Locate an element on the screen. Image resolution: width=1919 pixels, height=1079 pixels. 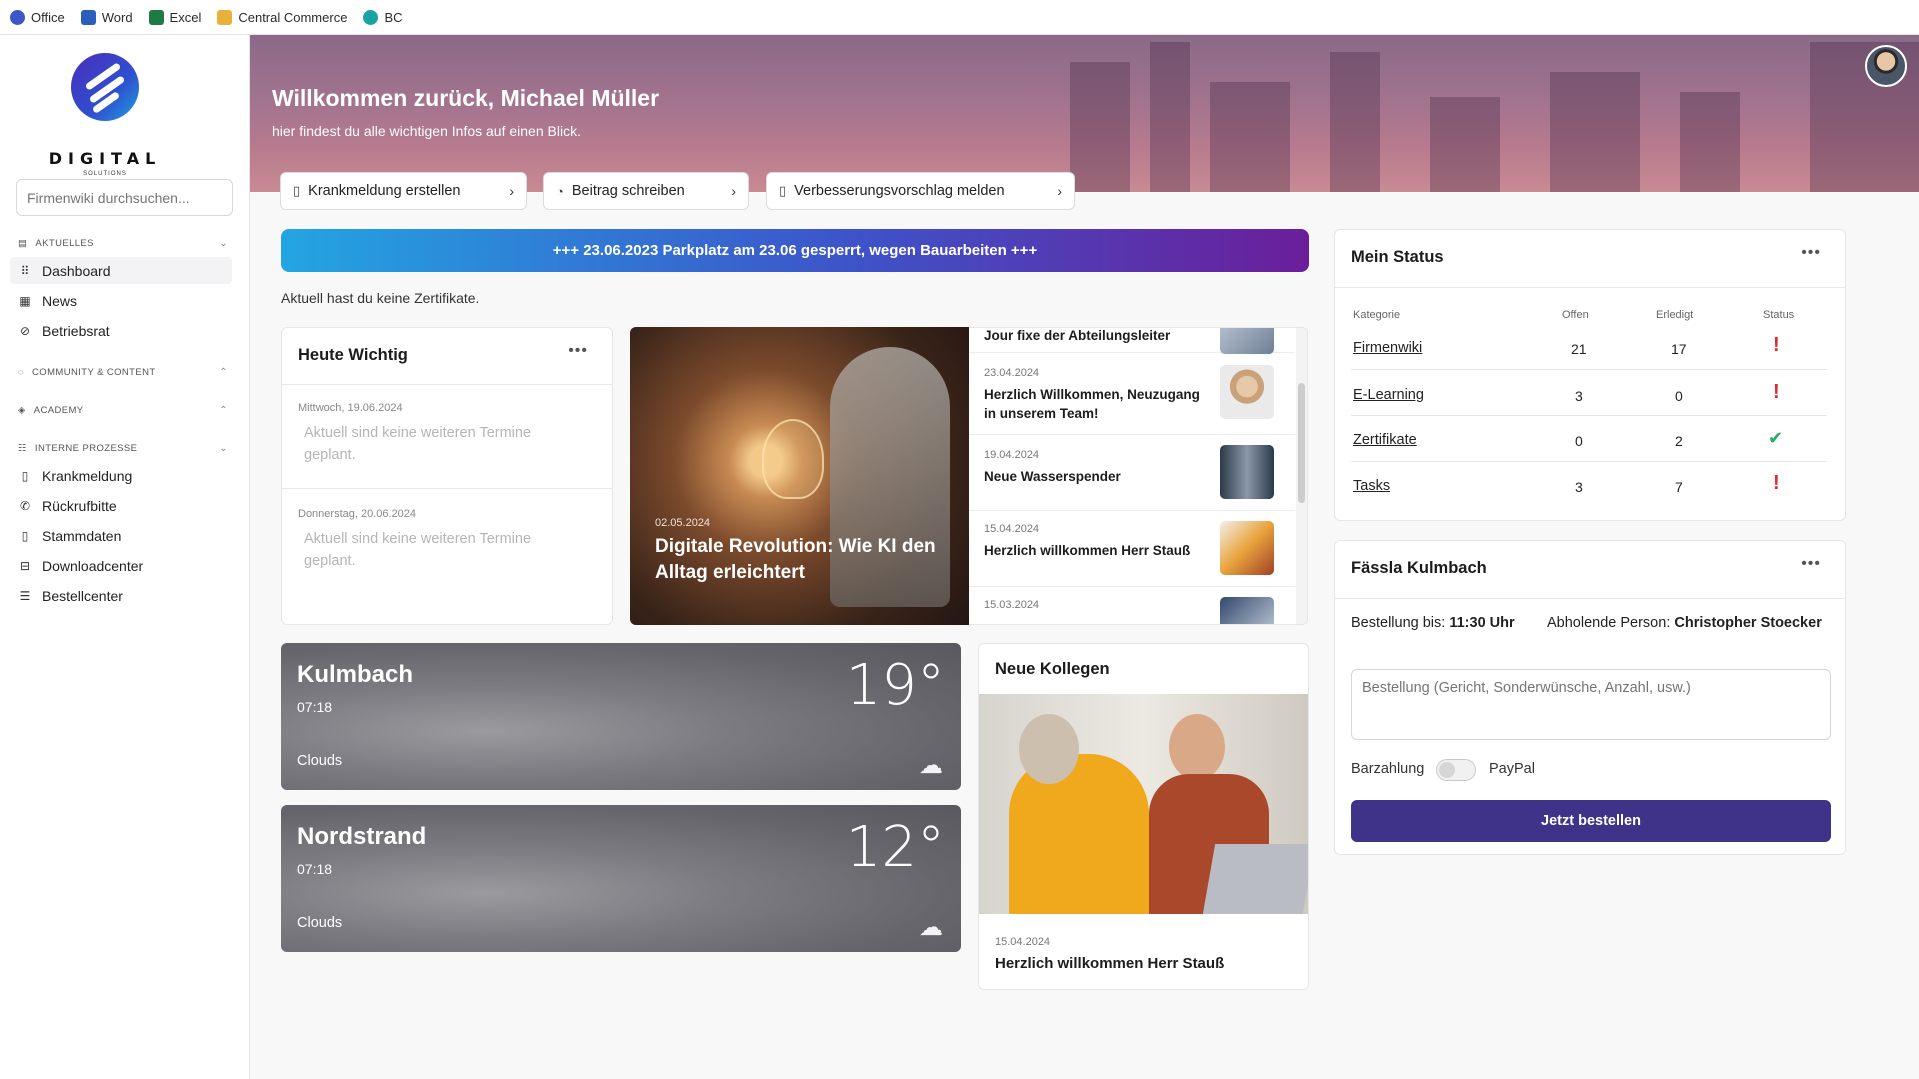
column-header: Erledigt is located at coordinates (1675, 315).